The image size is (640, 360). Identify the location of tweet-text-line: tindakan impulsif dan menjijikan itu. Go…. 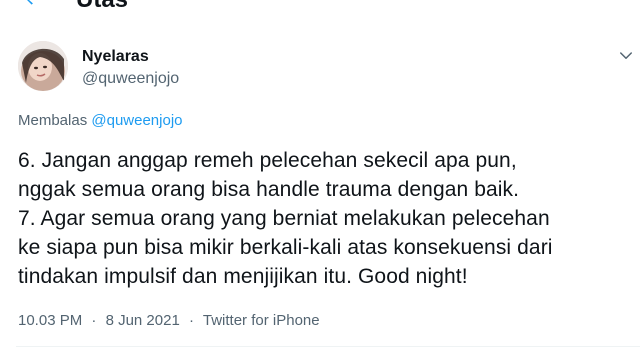
(243, 276).